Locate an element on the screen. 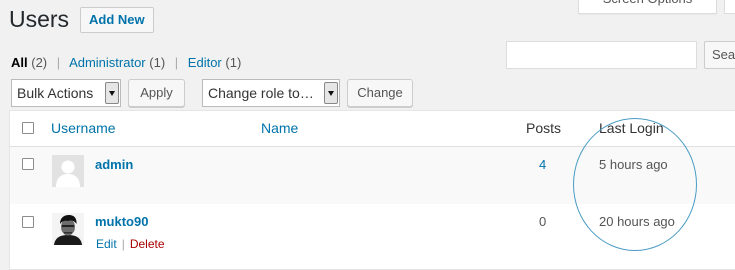 This screenshot has width=735, height=270. user-admin-posts-link: 4 is located at coordinates (542, 165).